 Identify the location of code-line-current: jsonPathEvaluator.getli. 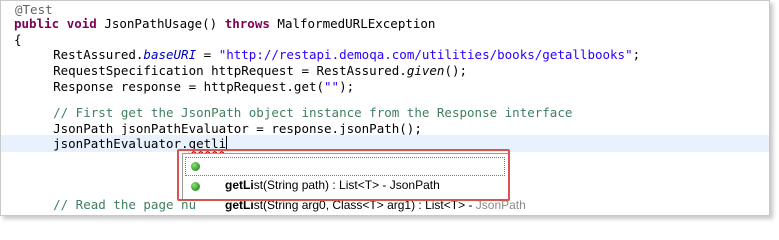
(385, 143).